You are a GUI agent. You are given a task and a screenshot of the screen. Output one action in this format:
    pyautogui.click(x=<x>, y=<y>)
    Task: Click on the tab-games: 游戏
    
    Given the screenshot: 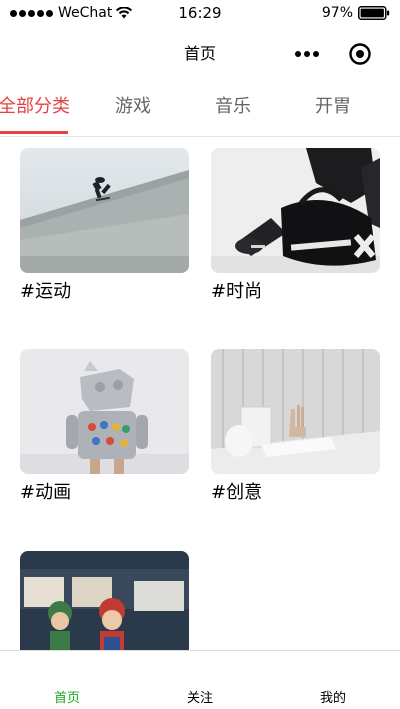 What is the action you would take?
    pyautogui.click(x=133, y=107)
    